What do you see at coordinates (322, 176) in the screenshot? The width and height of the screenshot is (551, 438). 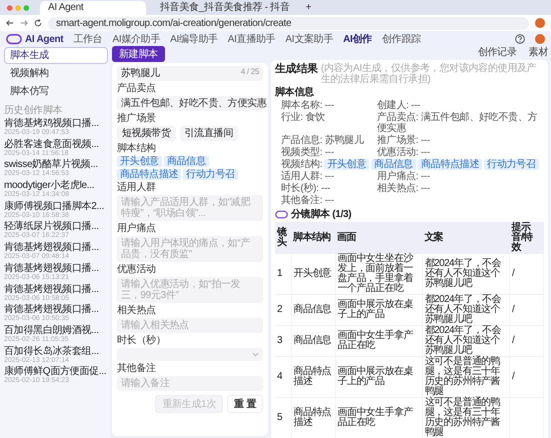 I see `info-field: 适用人群: ---` at bounding box center [322, 176].